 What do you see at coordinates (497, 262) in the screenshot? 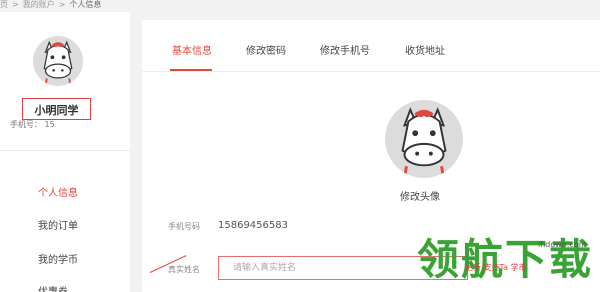
I see `watermark: 领航下载 ihdown.com 更新 支持Ta 学币` at bounding box center [497, 262].